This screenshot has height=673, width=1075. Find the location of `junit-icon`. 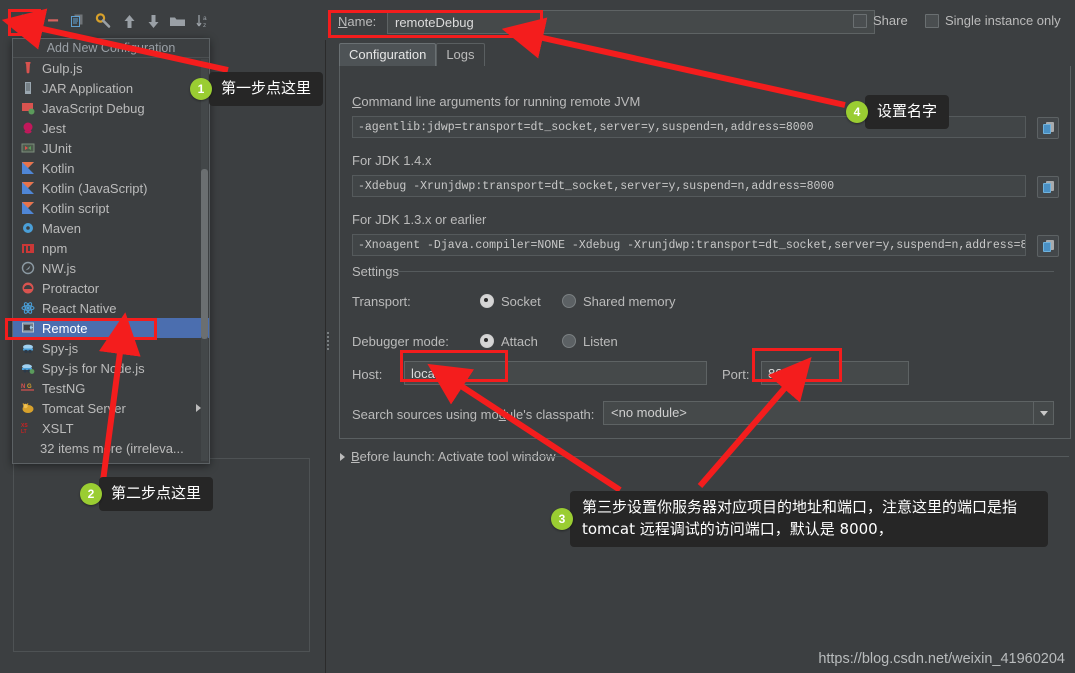

junit-icon is located at coordinates (28, 148).